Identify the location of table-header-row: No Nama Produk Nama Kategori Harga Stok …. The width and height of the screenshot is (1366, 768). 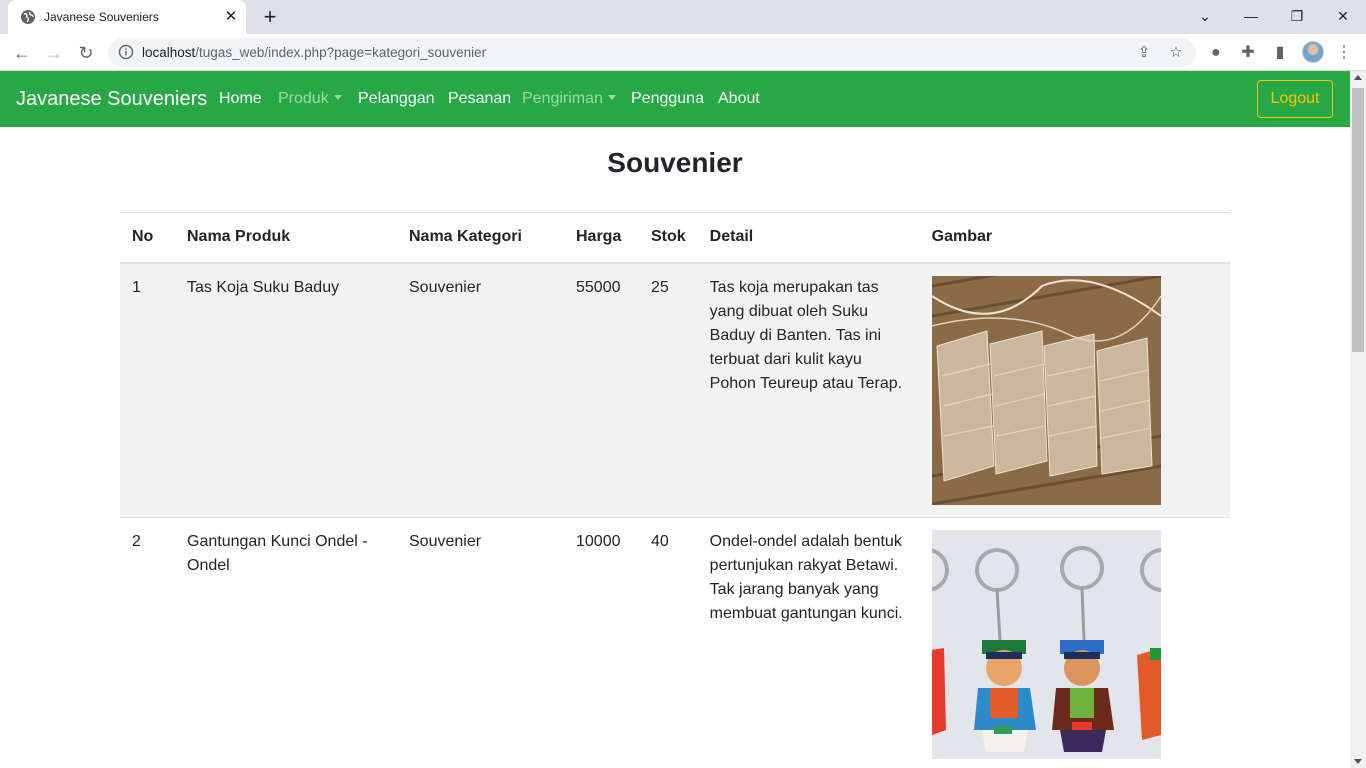
(675, 238).